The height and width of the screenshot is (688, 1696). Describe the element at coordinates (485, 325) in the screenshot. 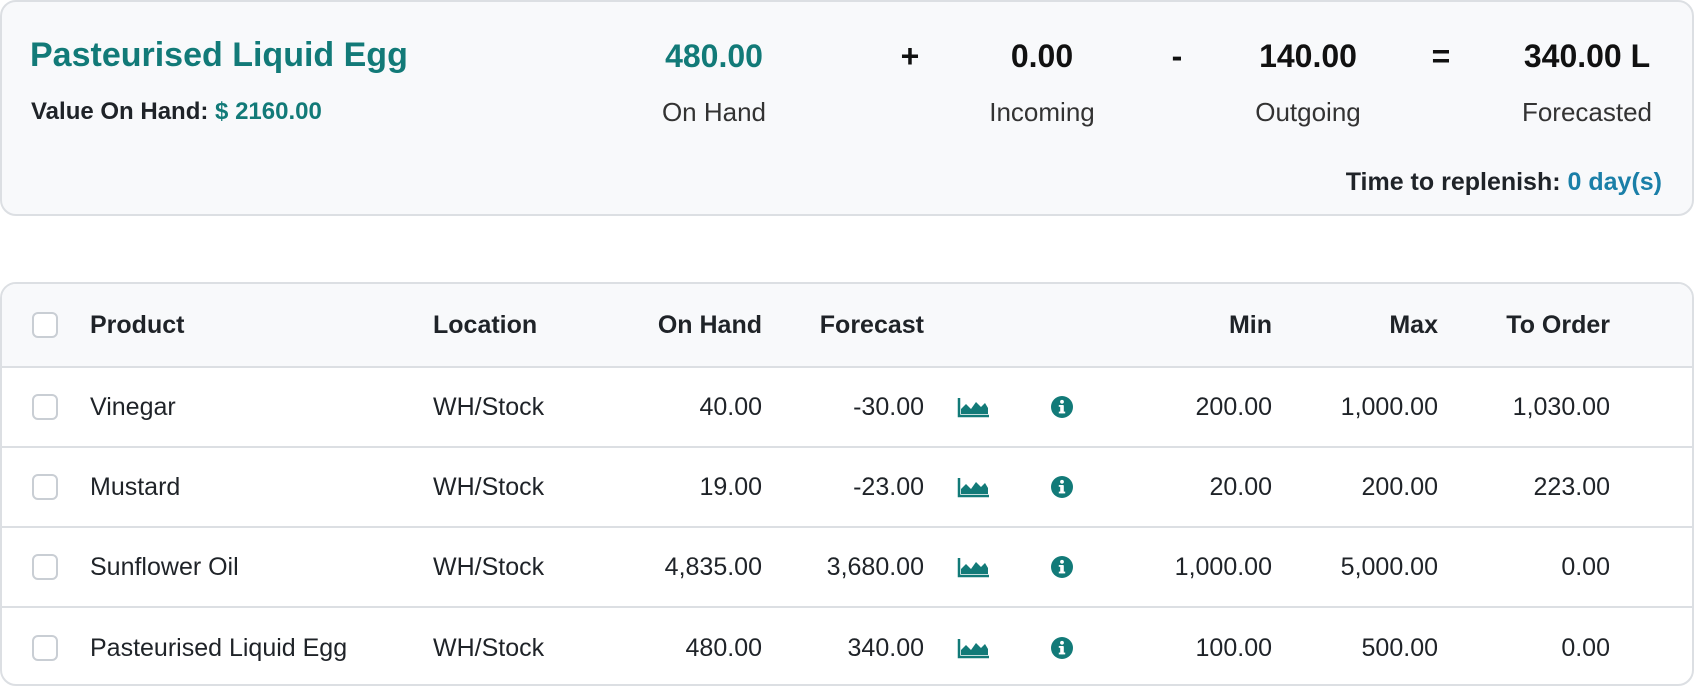

I see `column-header-location: Location` at that location.